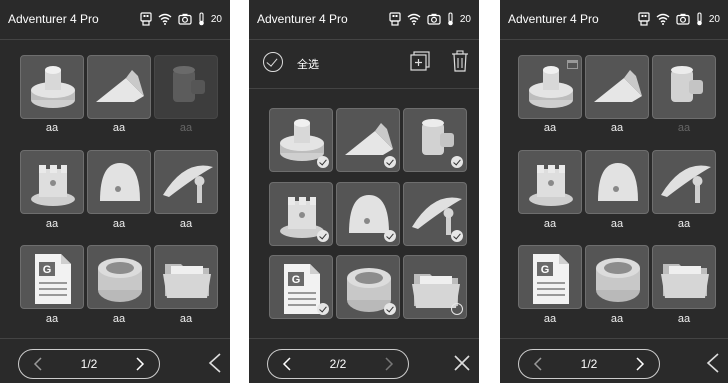  I want to click on close-icon, so click(462, 363).